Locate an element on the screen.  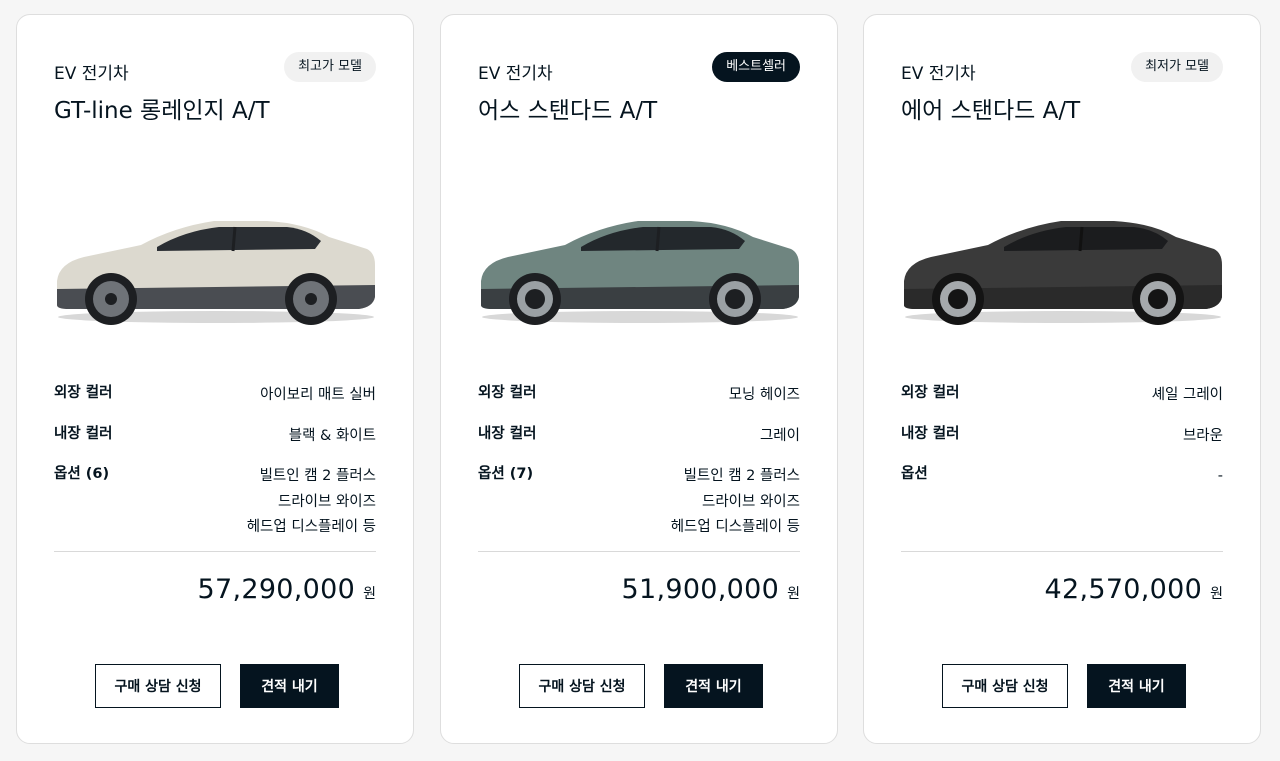
spec-label: 옵션 (7) is located at coordinates (506, 474).